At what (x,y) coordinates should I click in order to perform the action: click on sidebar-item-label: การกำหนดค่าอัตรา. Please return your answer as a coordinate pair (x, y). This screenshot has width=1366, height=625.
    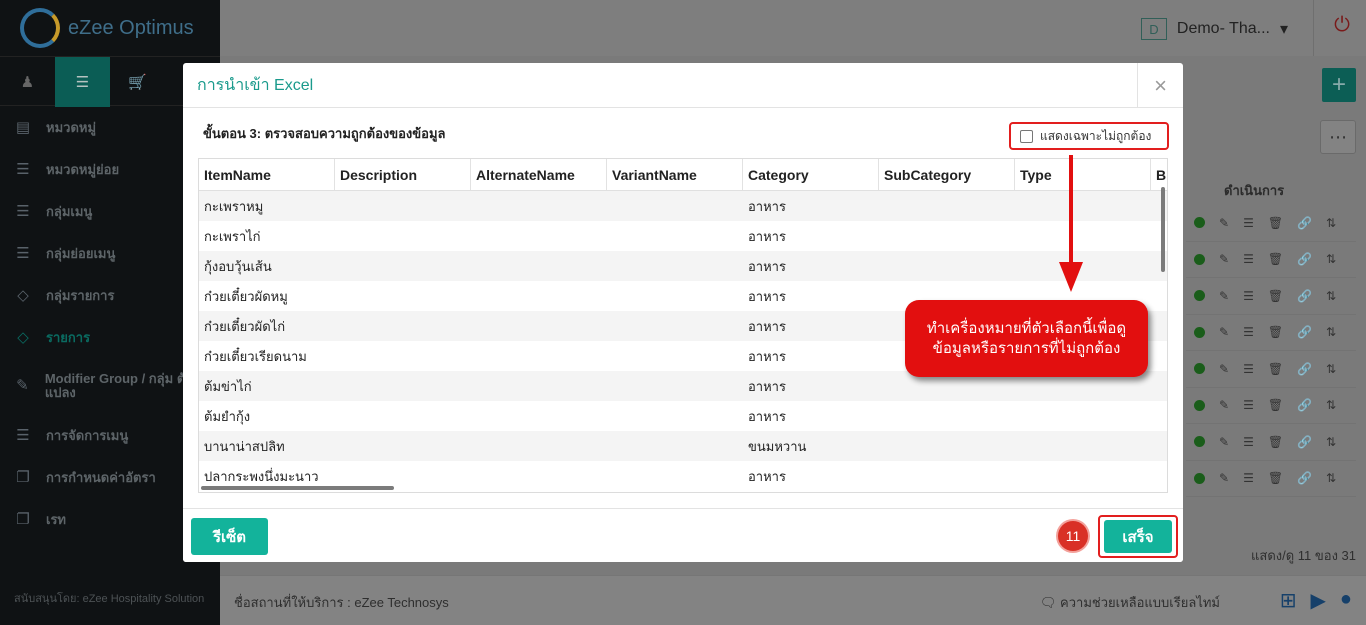
    Looking at the image, I should click on (101, 477).